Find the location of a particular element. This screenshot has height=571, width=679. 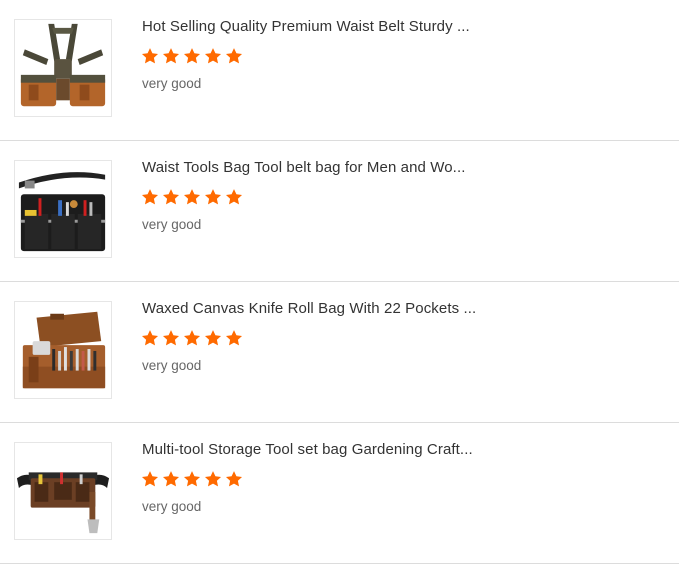

tool-belt-bag-graphic is located at coordinates (63, 491).